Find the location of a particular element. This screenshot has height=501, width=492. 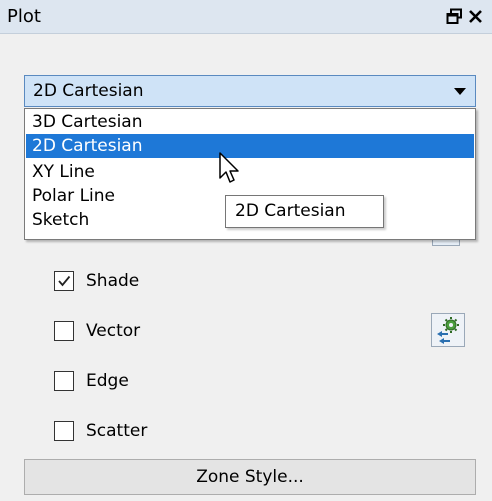

panel-title: Plot is located at coordinates (24, 16).